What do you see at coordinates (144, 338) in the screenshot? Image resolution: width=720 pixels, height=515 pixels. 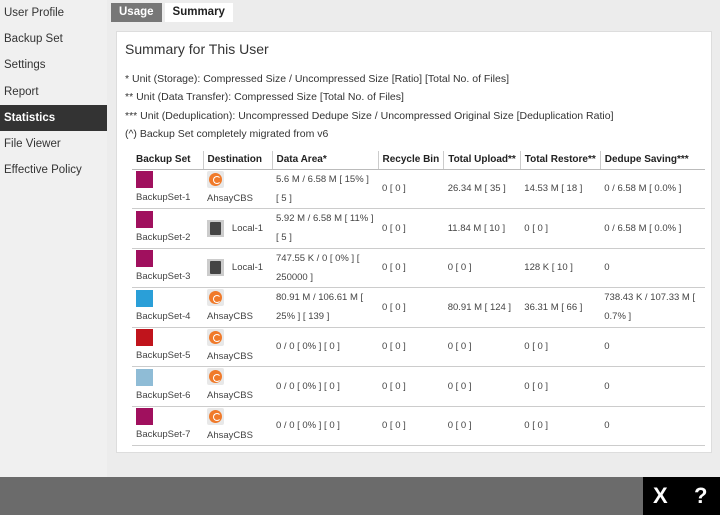 I see `database-icon` at bounding box center [144, 338].